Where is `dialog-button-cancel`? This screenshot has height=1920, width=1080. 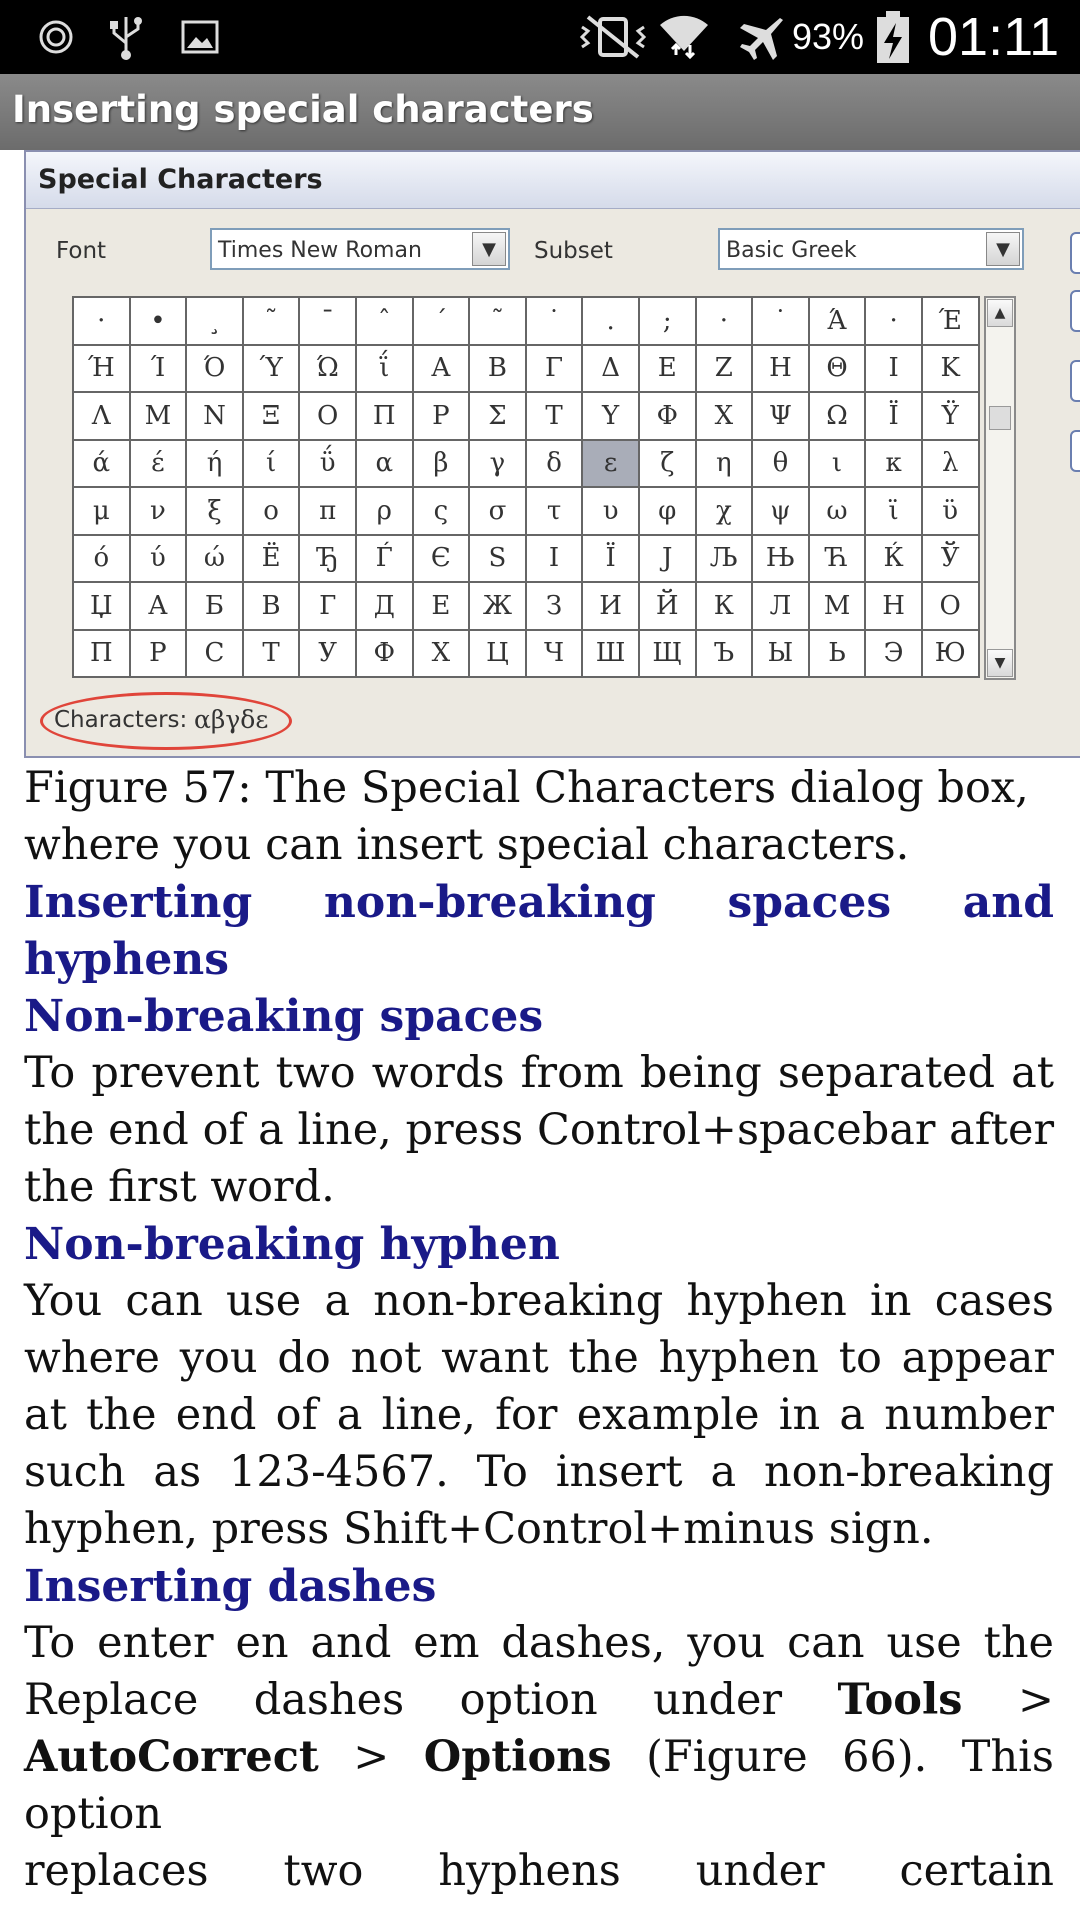 dialog-button-cancel is located at coordinates (1075, 311).